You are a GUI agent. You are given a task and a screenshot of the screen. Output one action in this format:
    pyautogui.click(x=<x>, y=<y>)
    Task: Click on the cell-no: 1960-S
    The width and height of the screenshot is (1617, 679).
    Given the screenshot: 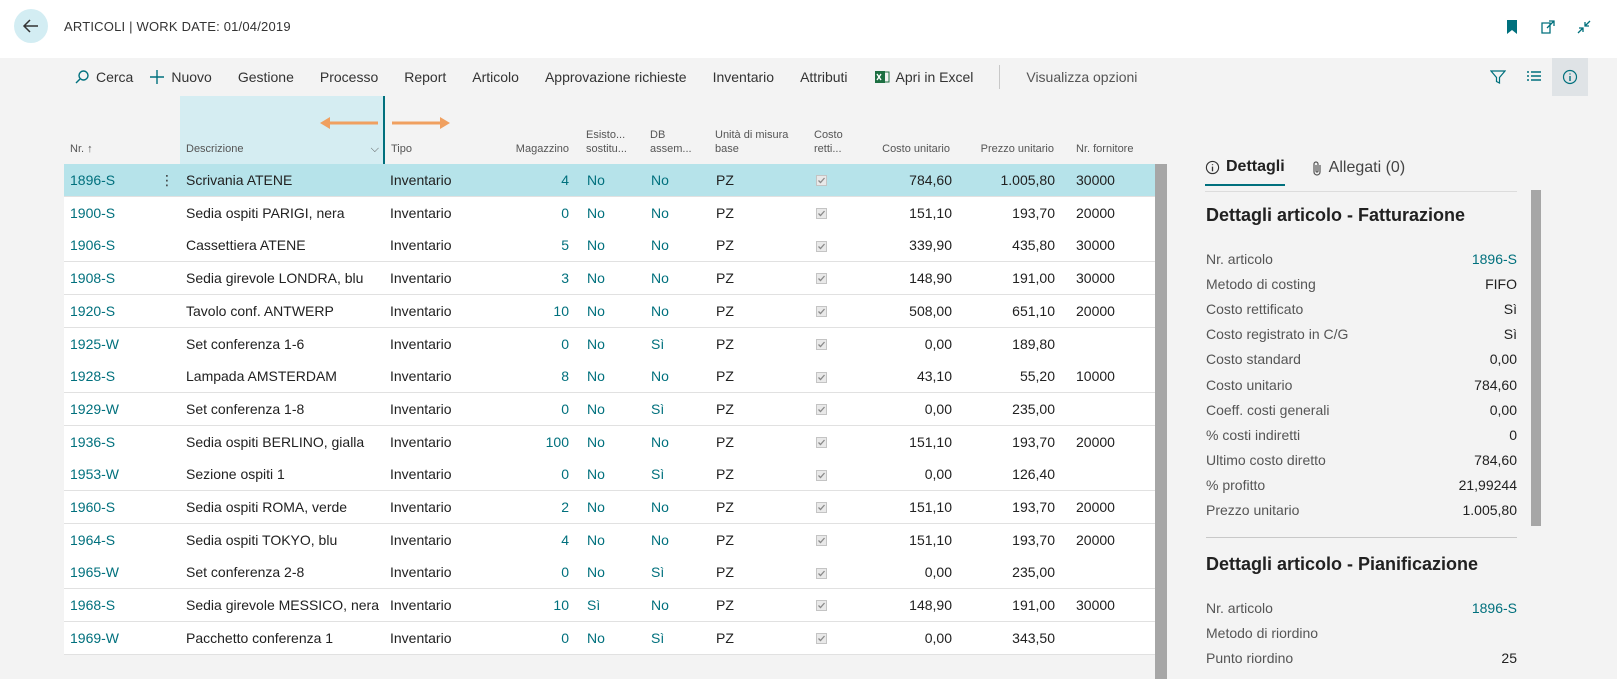 What is the action you would take?
    pyautogui.click(x=115, y=507)
    